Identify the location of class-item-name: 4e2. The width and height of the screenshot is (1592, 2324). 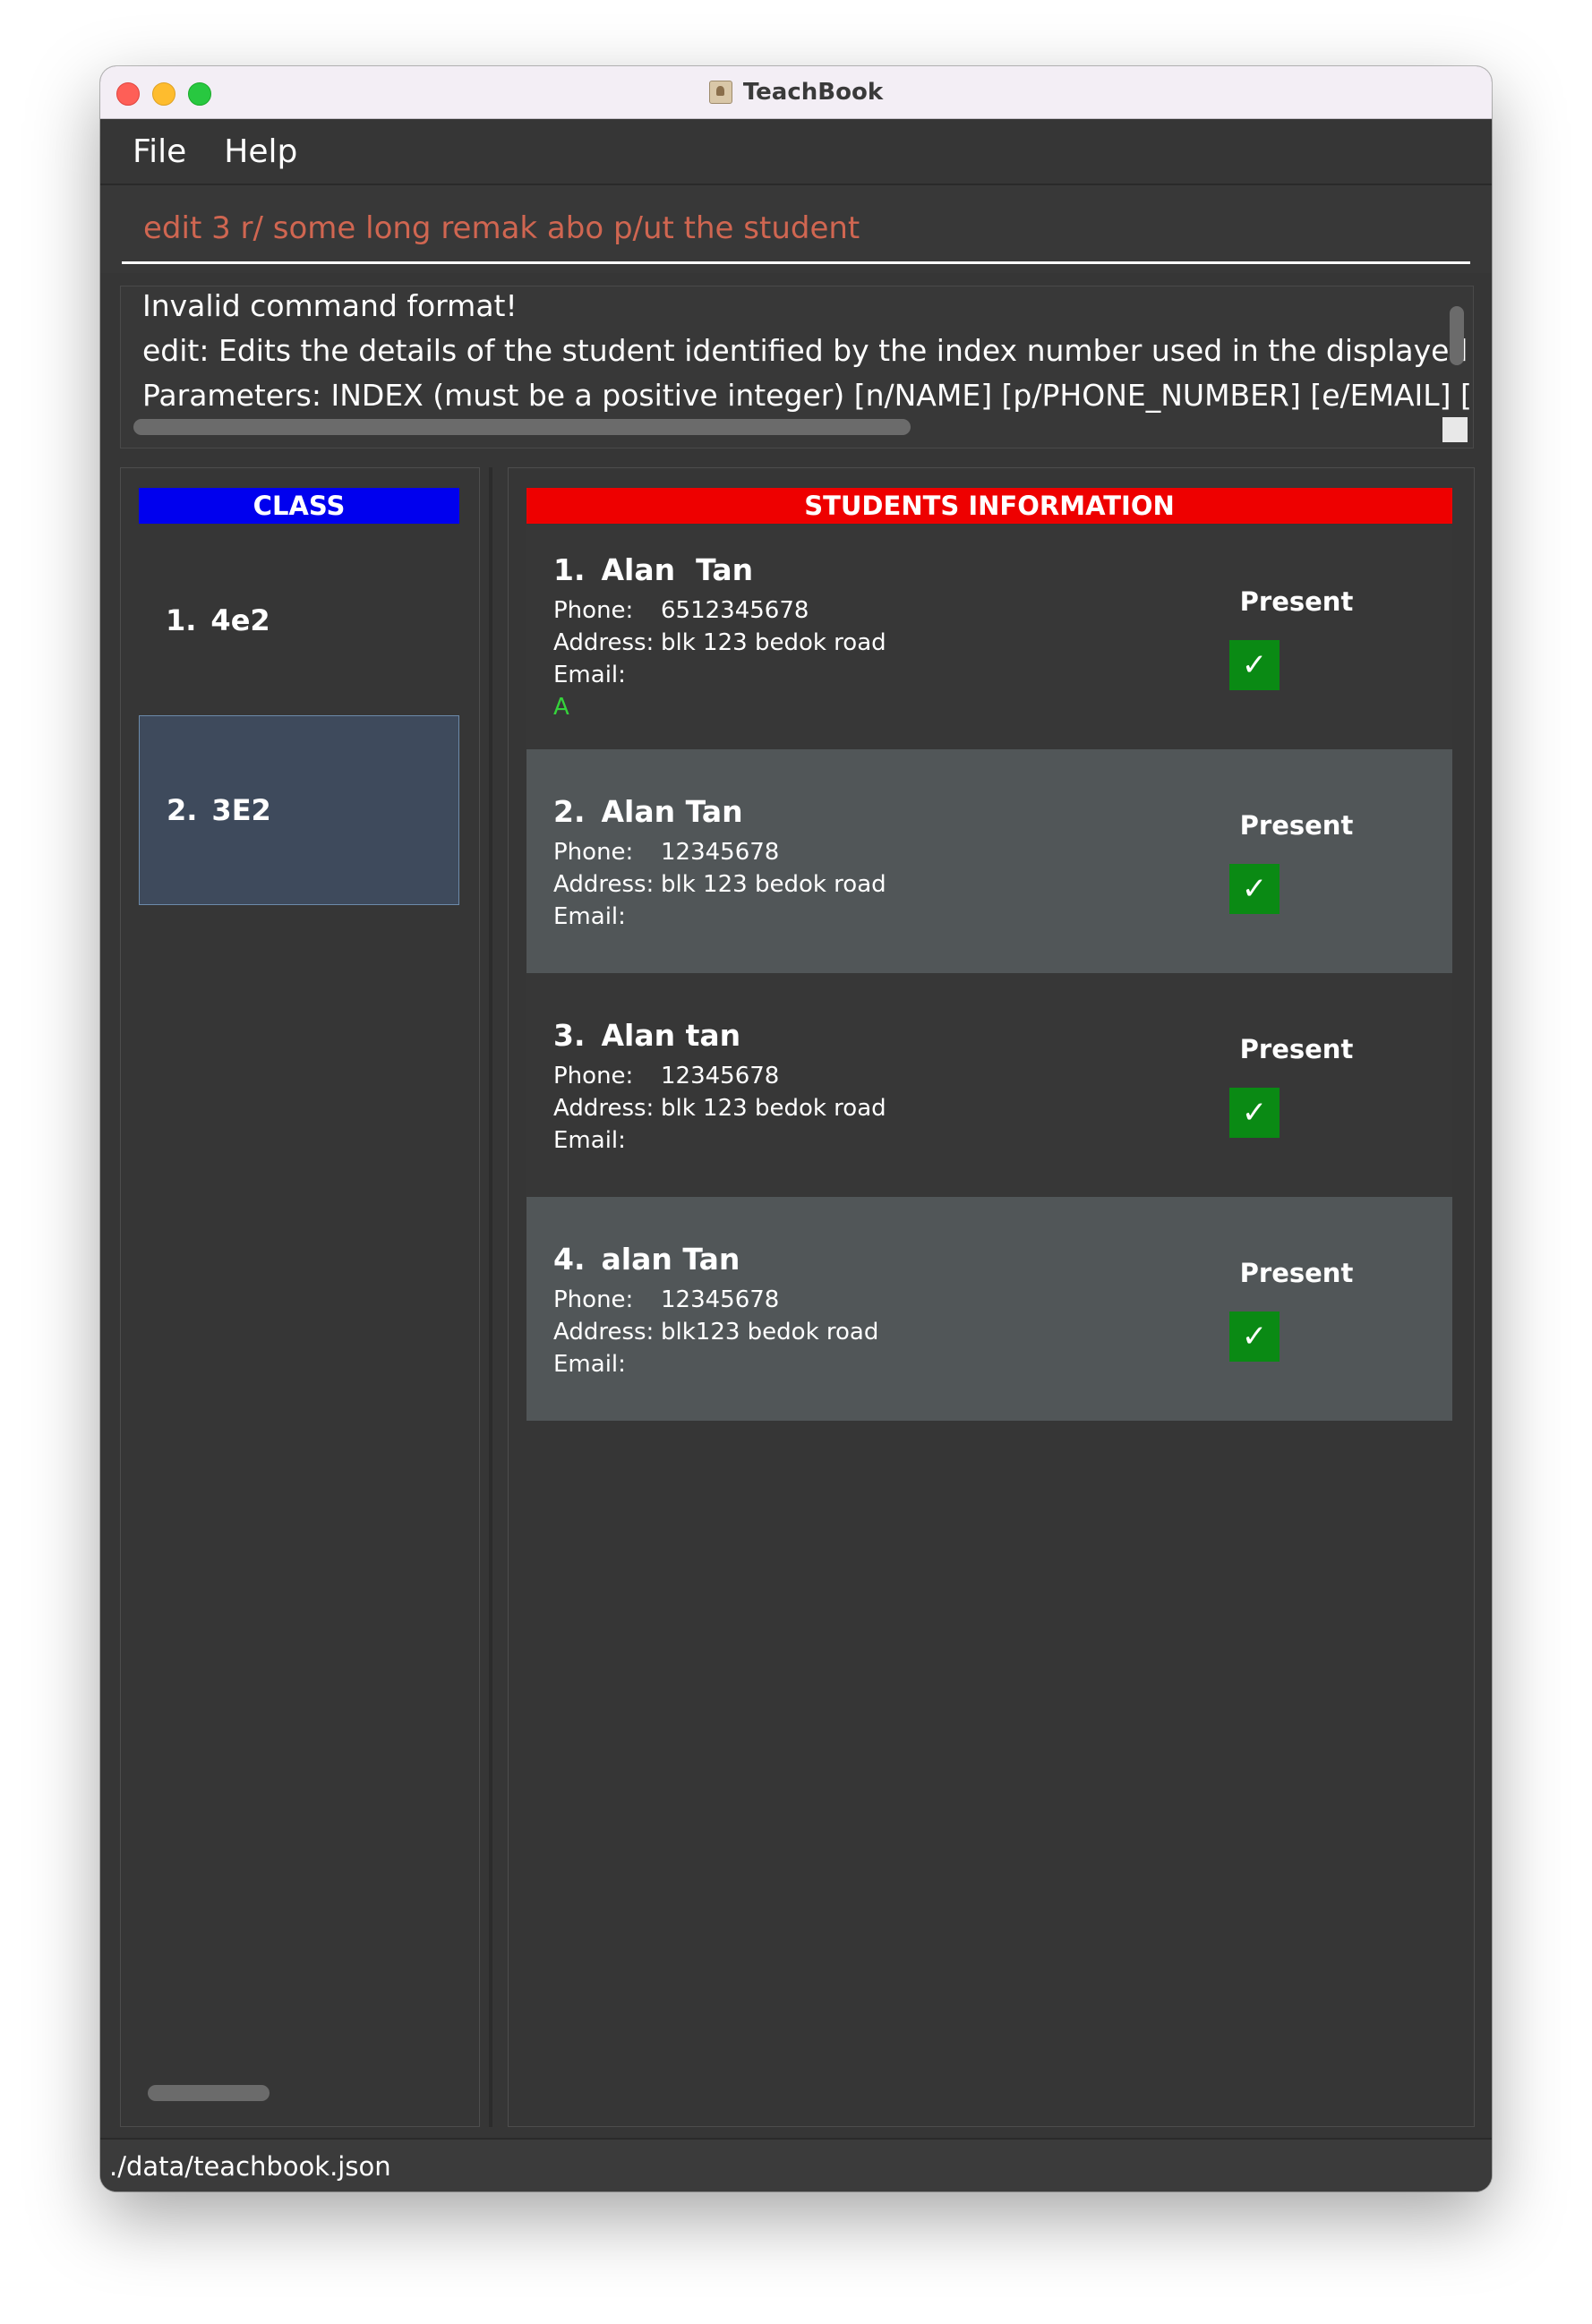
(240, 620).